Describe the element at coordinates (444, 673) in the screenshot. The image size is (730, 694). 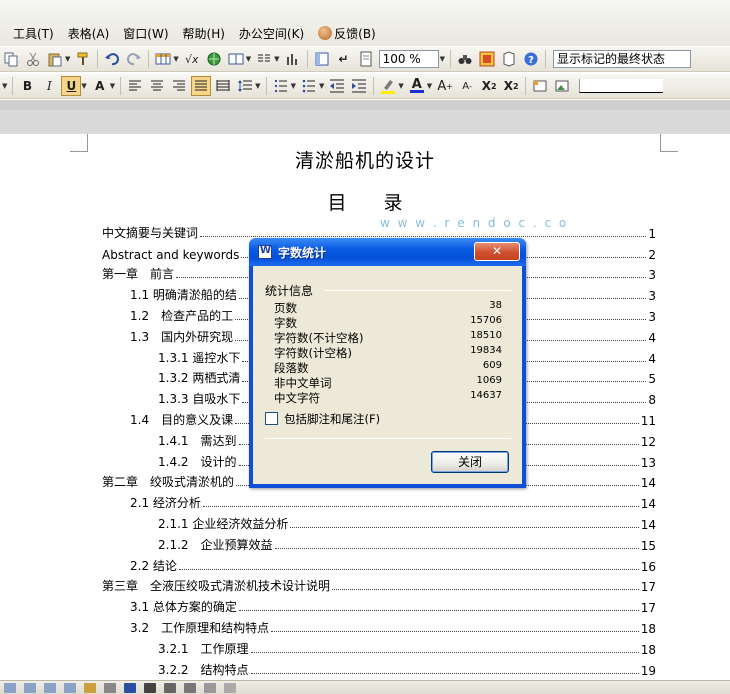
I see `toc-leader-dots` at that location.